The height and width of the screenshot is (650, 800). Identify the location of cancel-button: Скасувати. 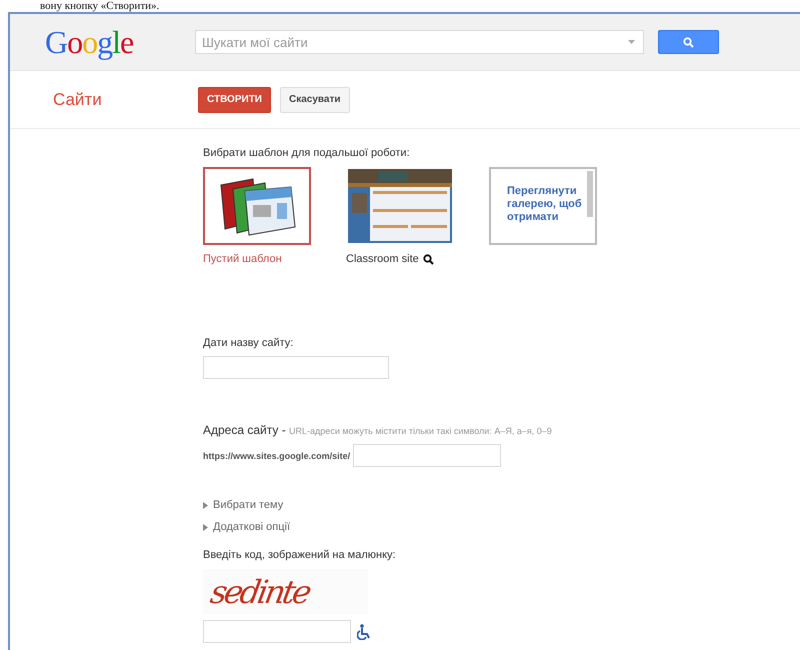
(315, 99).